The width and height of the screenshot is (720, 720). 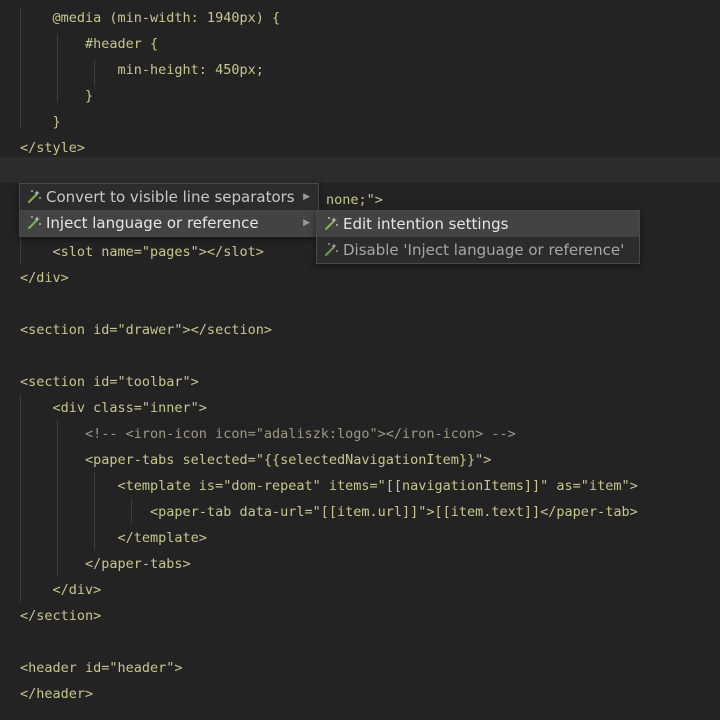 I want to click on code-line: <div class="inner">, so click(x=113, y=408).